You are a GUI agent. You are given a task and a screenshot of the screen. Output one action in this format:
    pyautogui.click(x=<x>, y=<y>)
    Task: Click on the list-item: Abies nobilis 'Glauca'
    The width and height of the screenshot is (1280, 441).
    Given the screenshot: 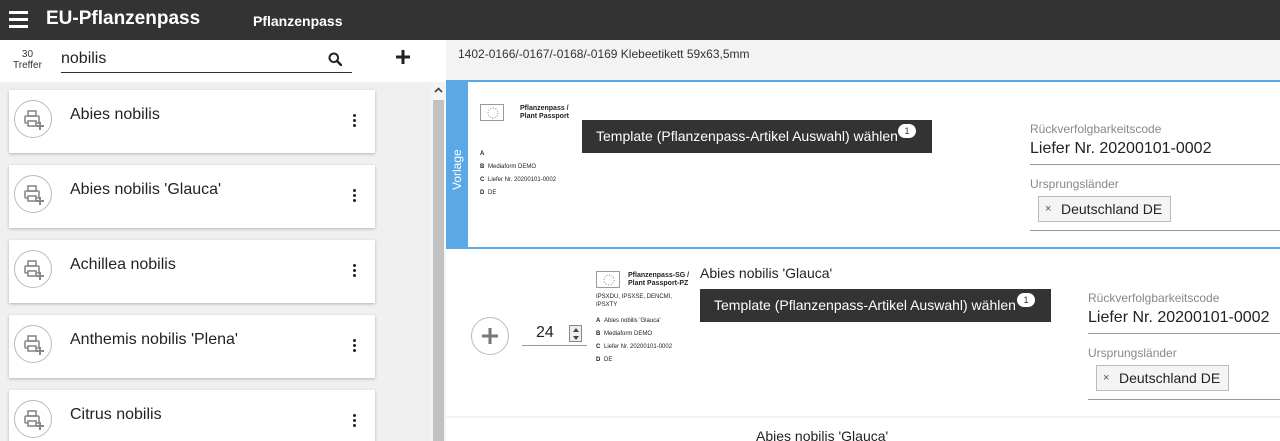 What is the action you would take?
    pyautogui.click(x=192, y=196)
    